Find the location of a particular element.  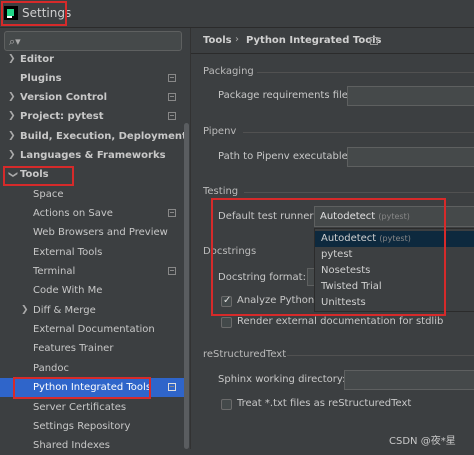

chevron-down-icon: ❯ is located at coordinates (12, 174).